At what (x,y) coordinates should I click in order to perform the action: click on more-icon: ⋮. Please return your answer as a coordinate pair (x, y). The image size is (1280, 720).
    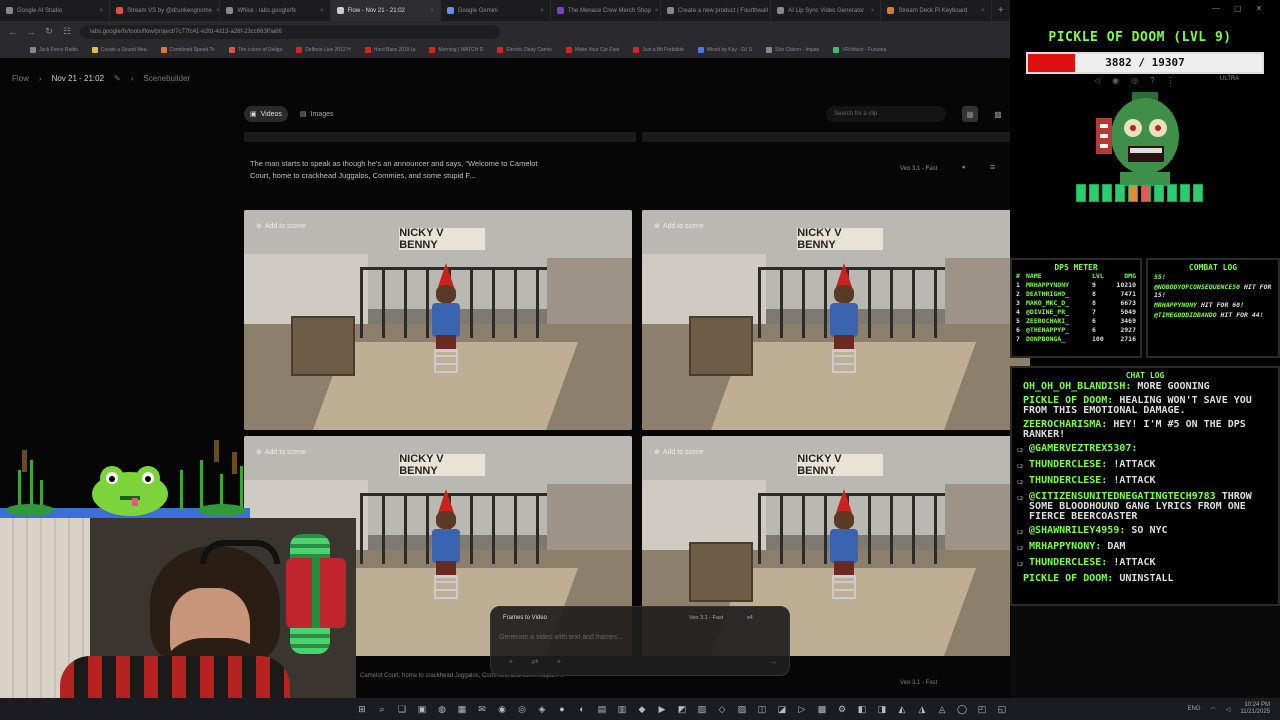
    Looking at the image, I should click on (1171, 80).